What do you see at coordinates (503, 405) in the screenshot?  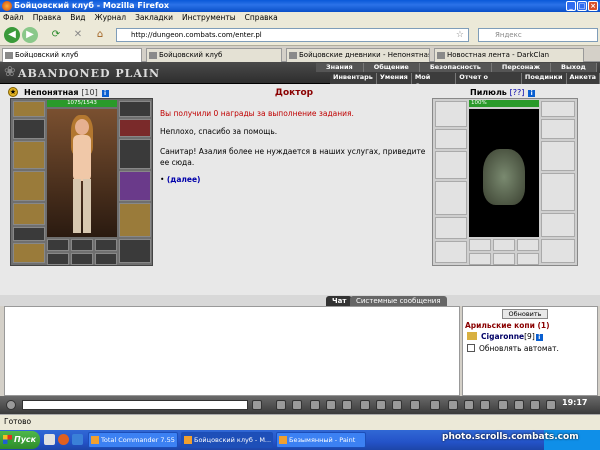 I see `potion-icon` at bounding box center [503, 405].